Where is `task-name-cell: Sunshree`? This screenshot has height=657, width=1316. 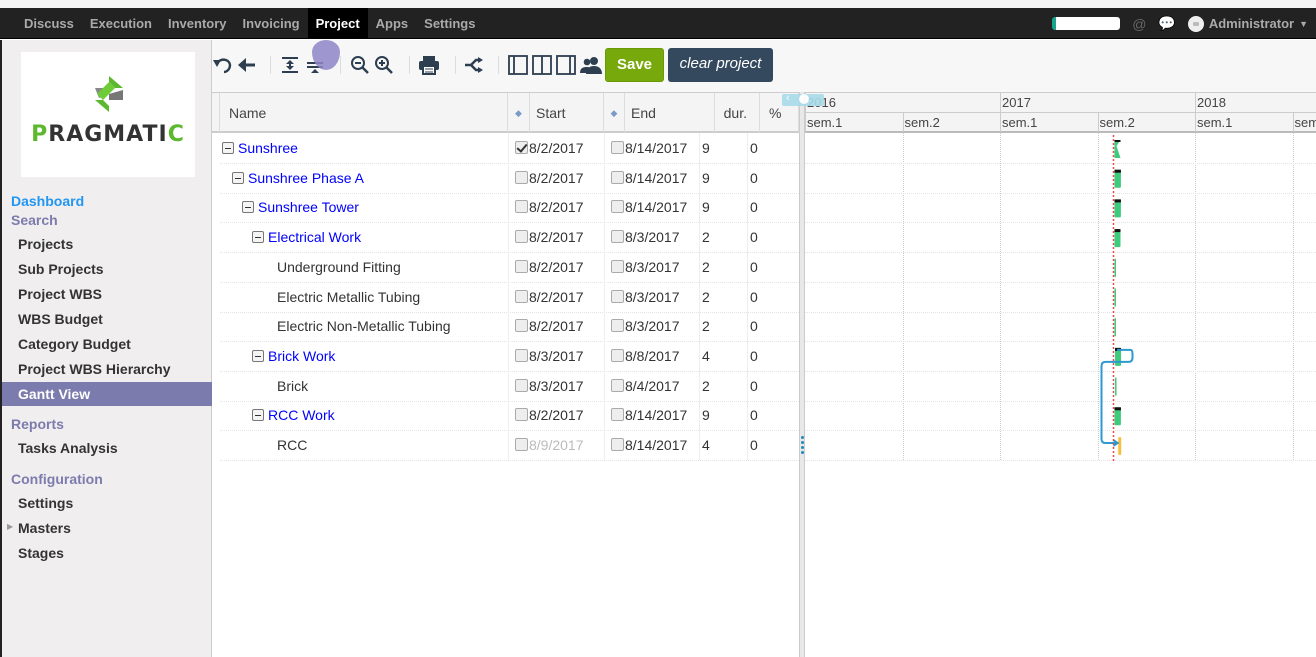
task-name-cell: Sunshree is located at coordinates (260, 148).